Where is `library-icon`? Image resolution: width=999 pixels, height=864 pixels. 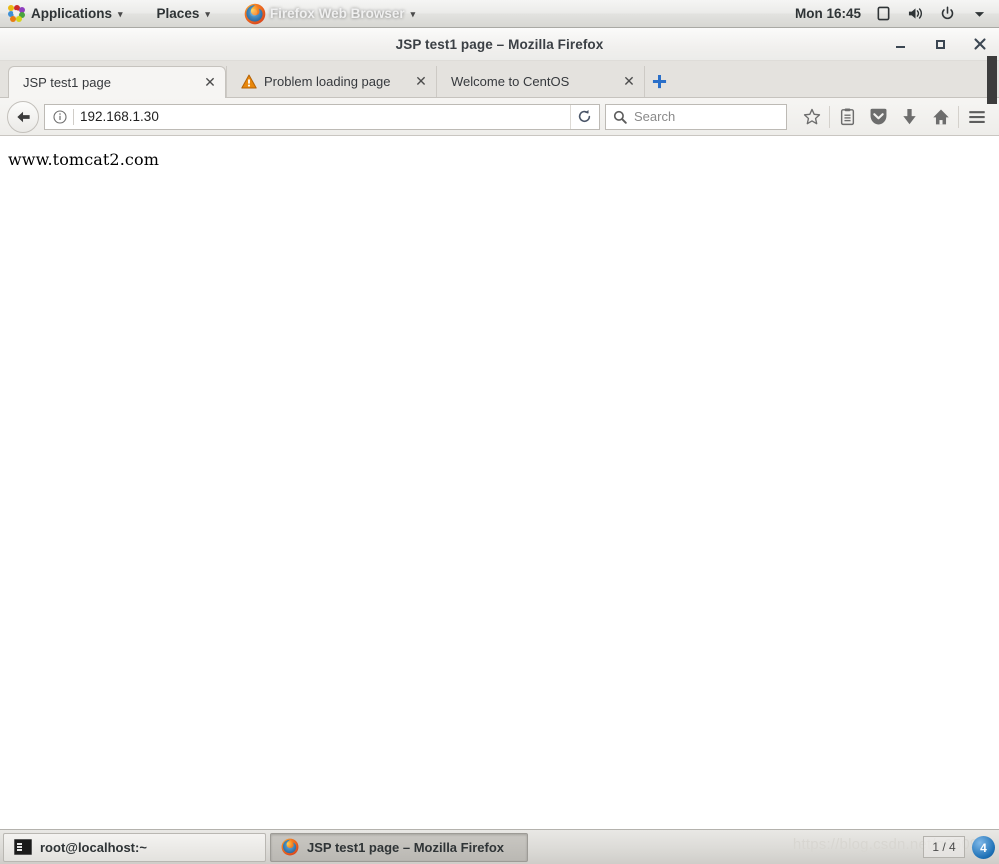
library-icon is located at coordinates (847, 117).